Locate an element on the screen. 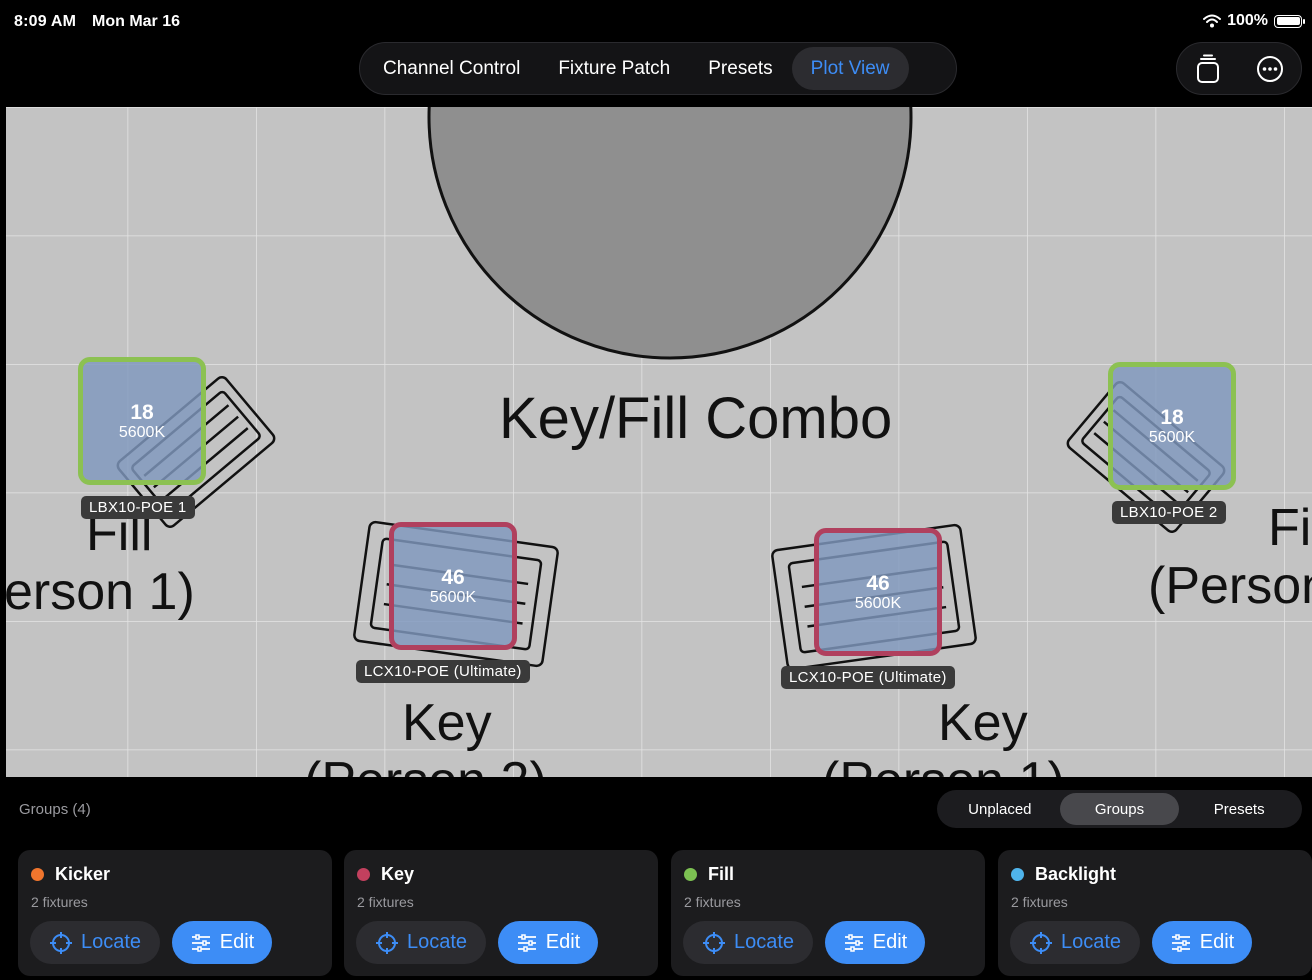  fixture-lcx10-poe-right: 46 5600K is located at coordinates (878, 592).